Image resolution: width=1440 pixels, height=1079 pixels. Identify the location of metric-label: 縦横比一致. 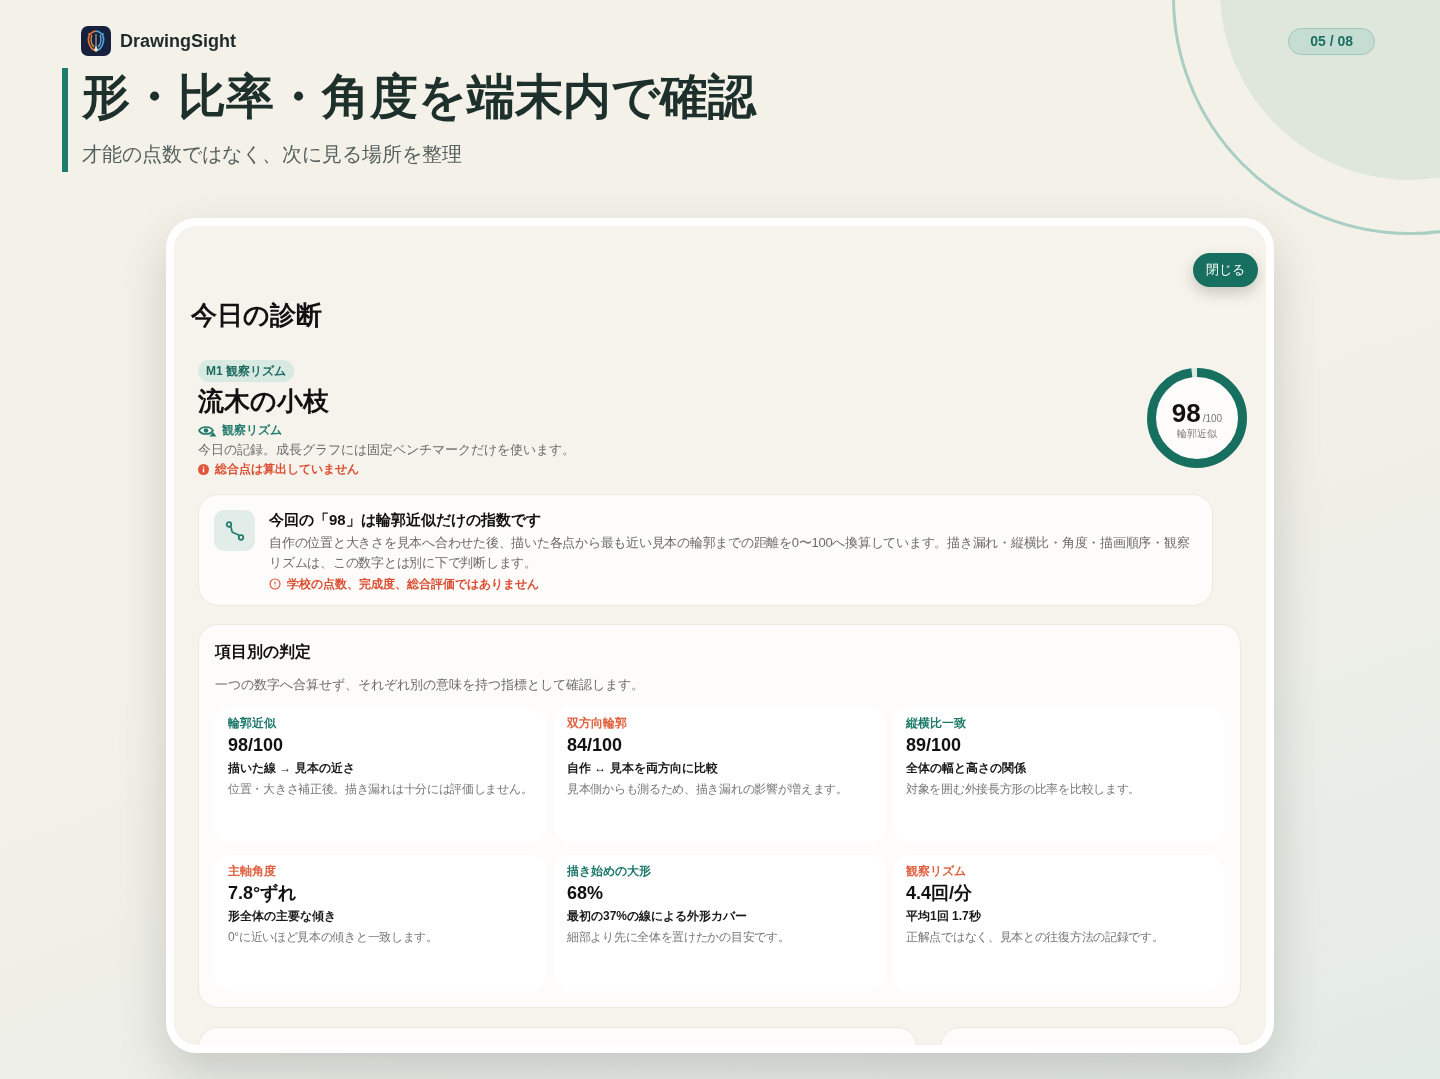
(936, 723).